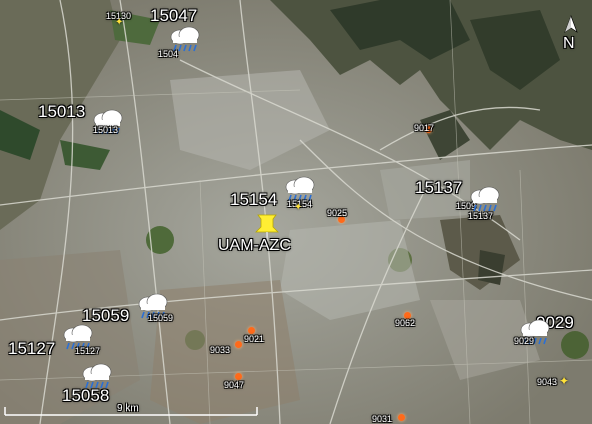  What do you see at coordinates (106, 130) in the screenshot?
I see `station-sub-label: 15013` at bounding box center [106, 130].